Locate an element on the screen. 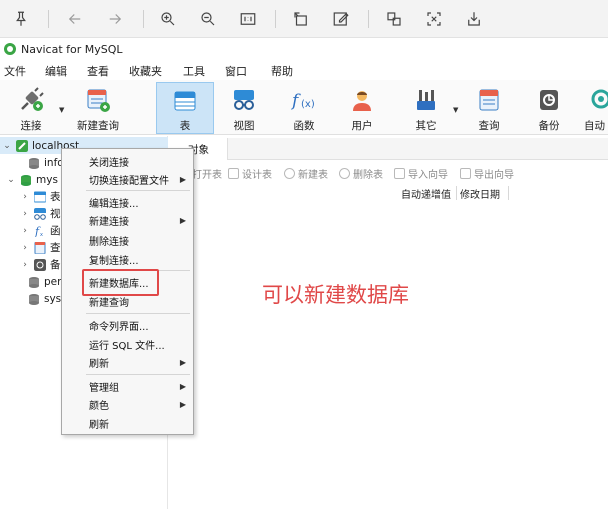 This screenshot has height=509, width=608. user-button: 用户 is located at coordinates (362, 108).